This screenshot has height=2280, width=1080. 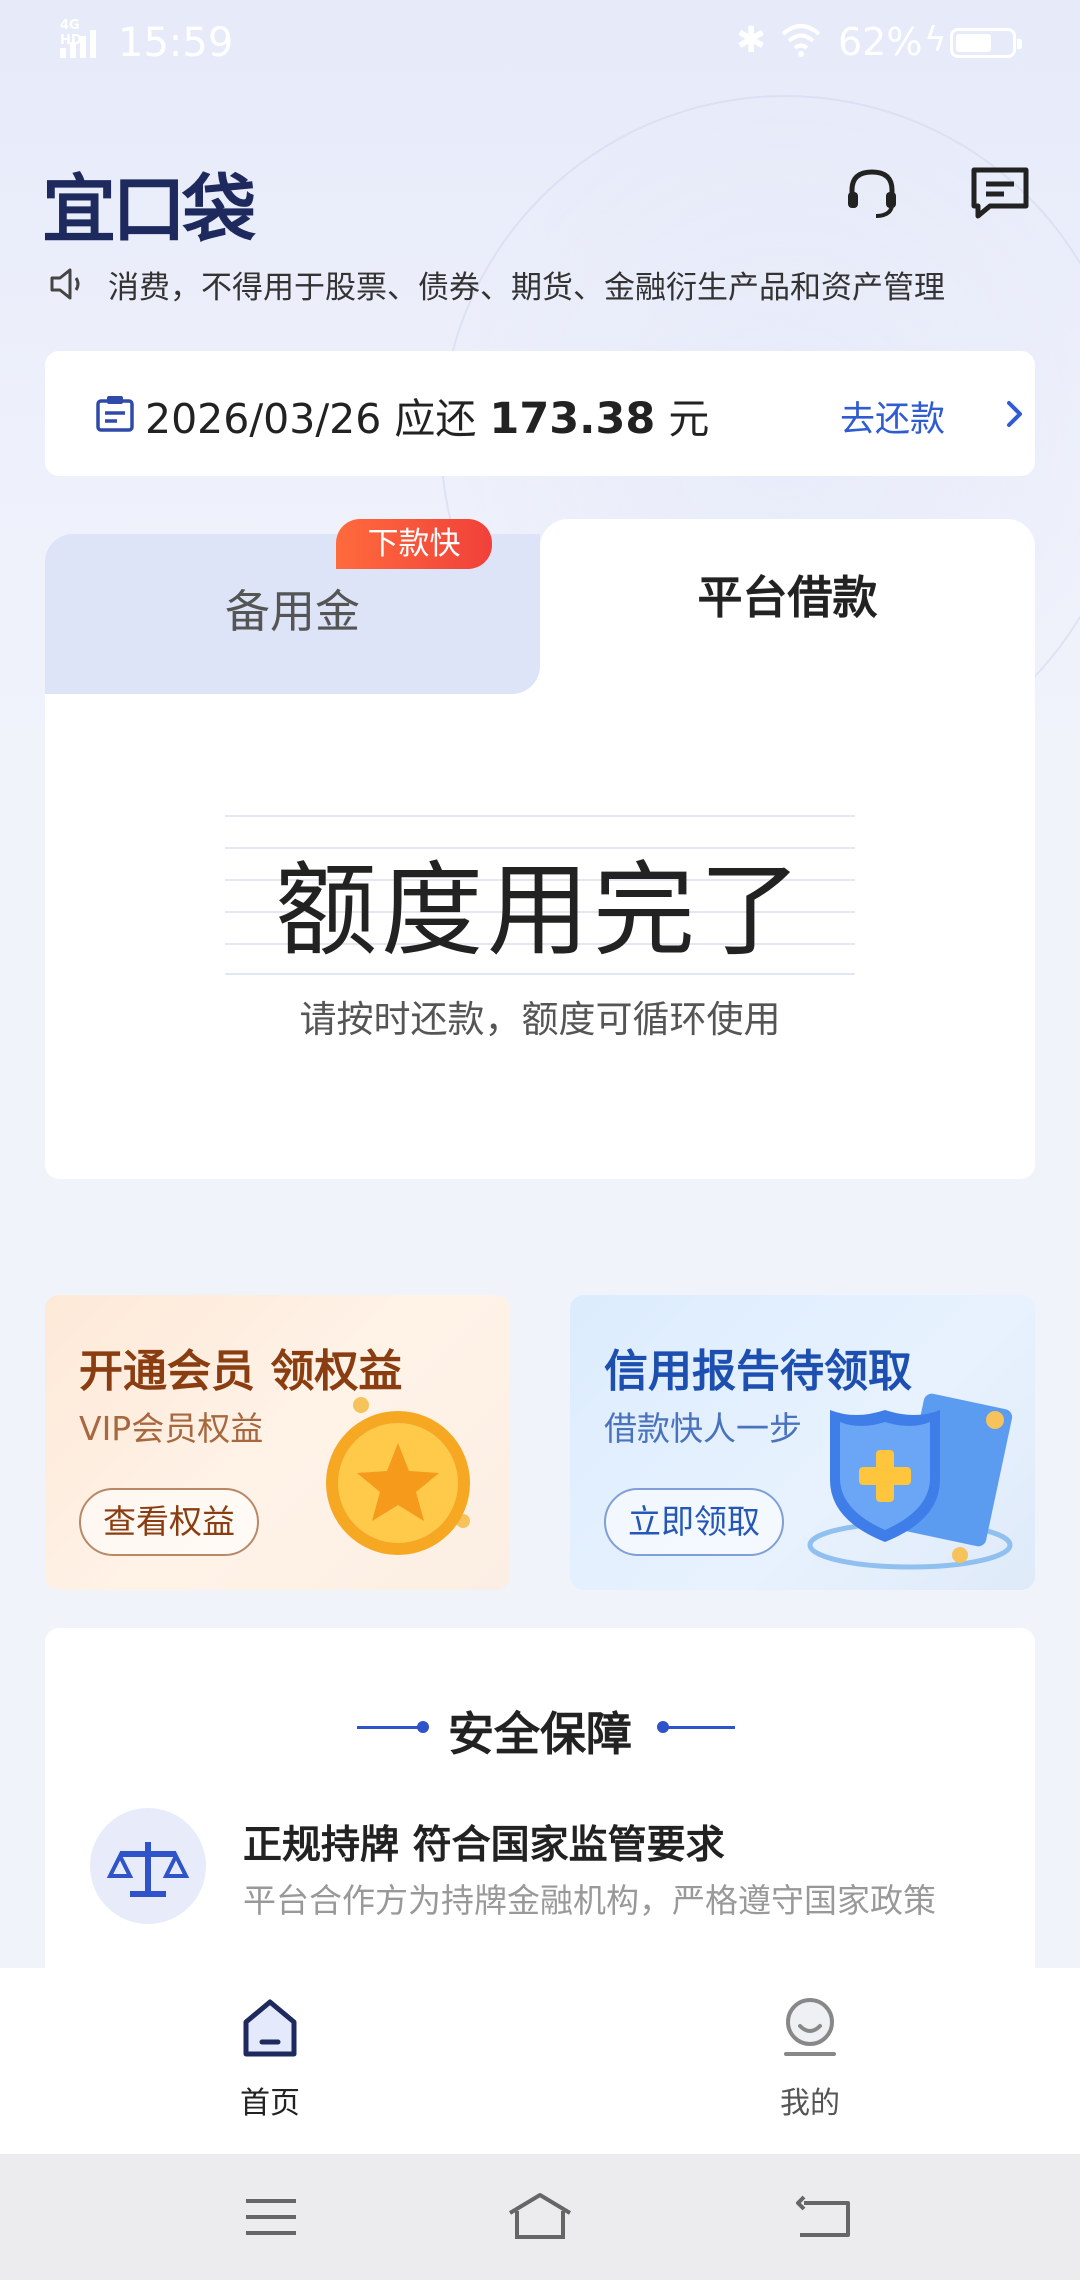 What do you see at coordinates (271, 2217) in the screenshot?
I see `menu-icon` at bounding box center [271, 2217].